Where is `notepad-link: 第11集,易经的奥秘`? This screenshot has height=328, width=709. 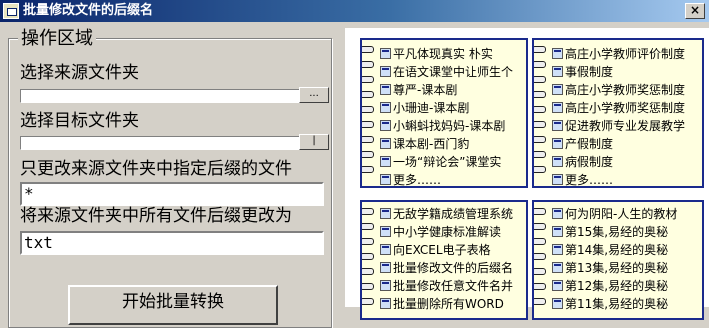
notepad-link: 第11集,易经的奥秘 is located at coordinates (614, 303).